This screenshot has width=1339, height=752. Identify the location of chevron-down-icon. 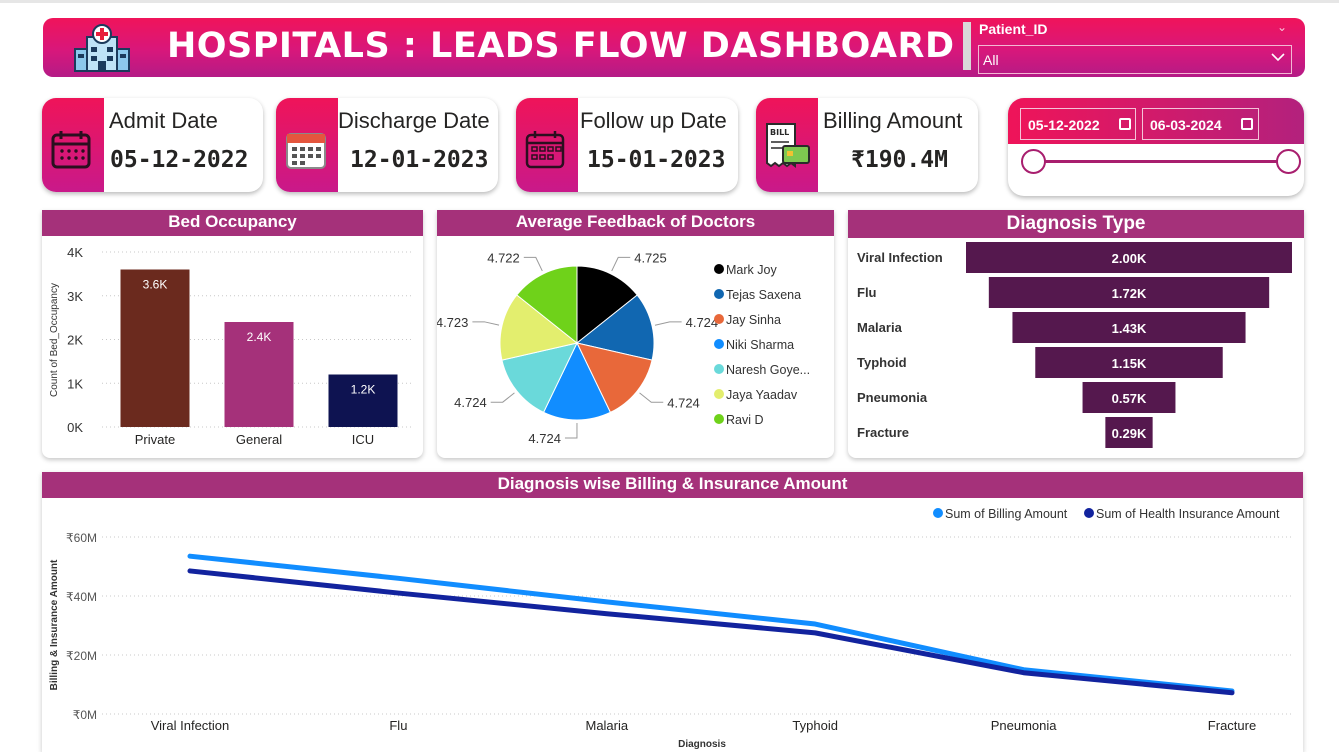
(1278, 57).